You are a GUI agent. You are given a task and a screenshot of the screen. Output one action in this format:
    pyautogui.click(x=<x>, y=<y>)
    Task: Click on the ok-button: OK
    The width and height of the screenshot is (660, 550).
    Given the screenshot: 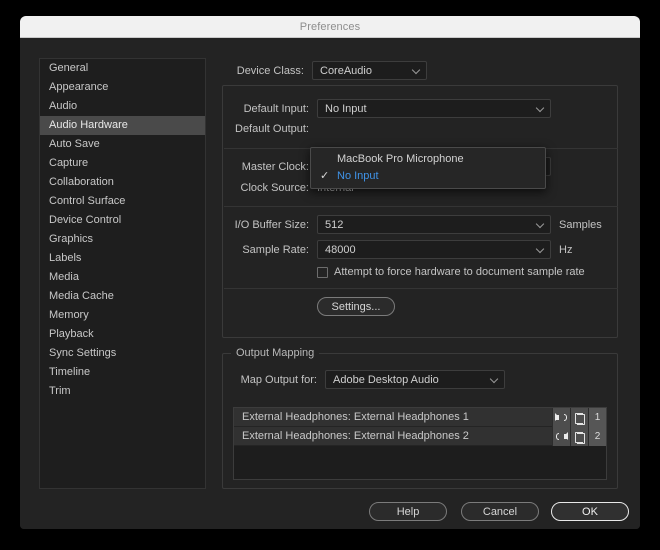 What is the action you would take?
    pyautogui.click(x=590, y=511)
    